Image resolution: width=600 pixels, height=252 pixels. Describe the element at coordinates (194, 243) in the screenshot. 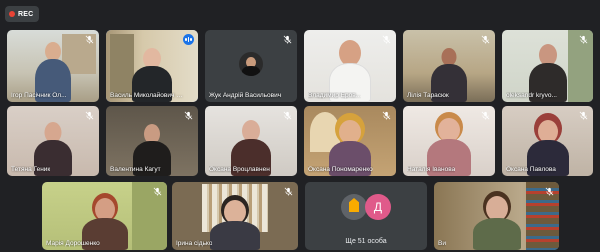

I see `participant-name: Ірина сідько` at that location.